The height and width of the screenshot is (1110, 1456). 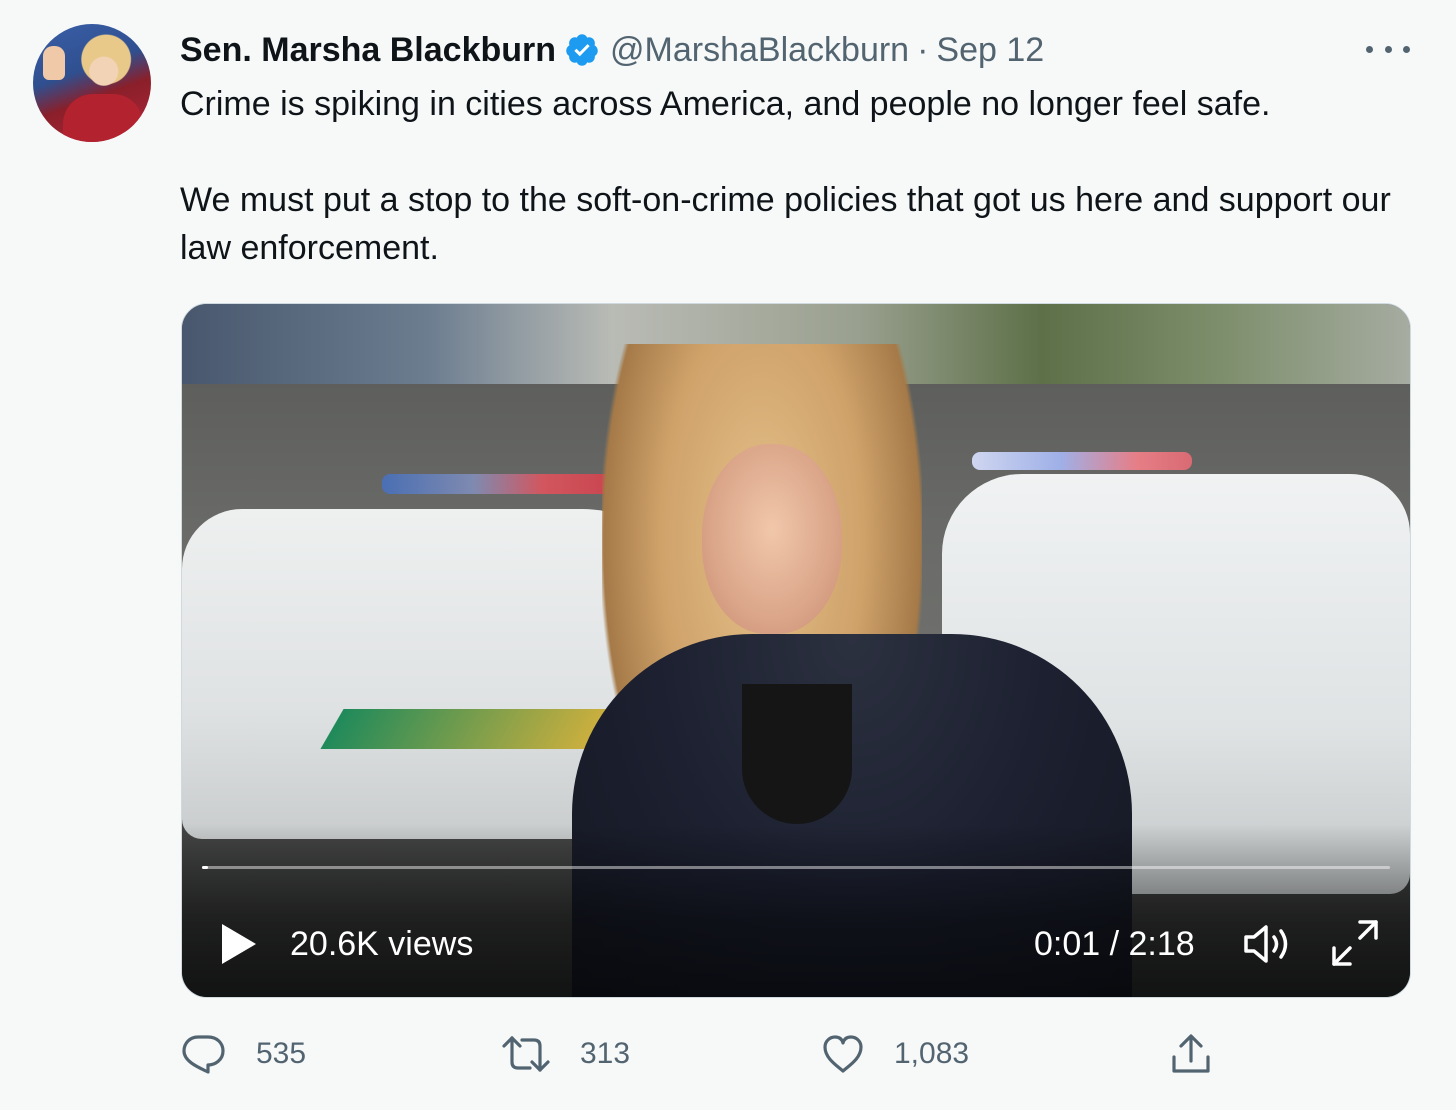 What do you see at coordinates (932, 1053) in the screenshot?
I see `like-count: 1,083` at bounding box center [932, 1053].